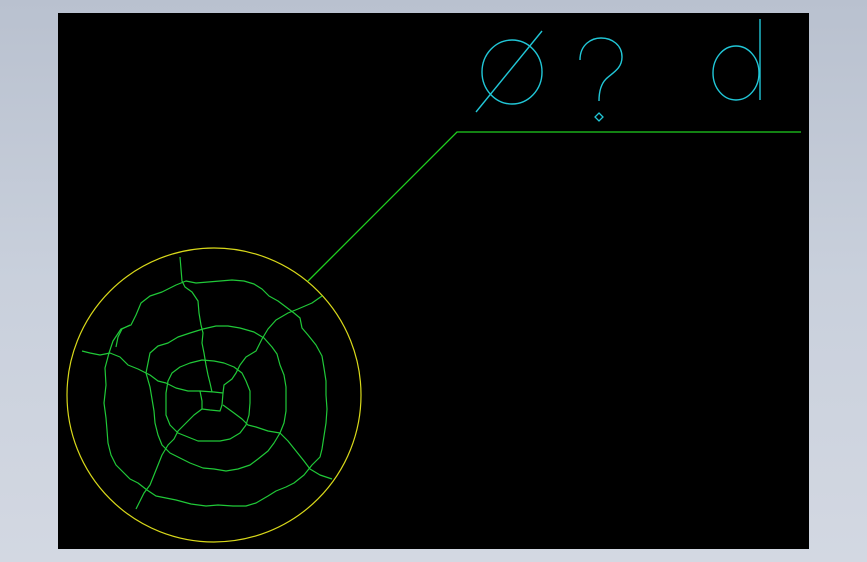 The height and width of the screenshot is (562, 867). I want to click on crack-radial-left, so click(140, 371).